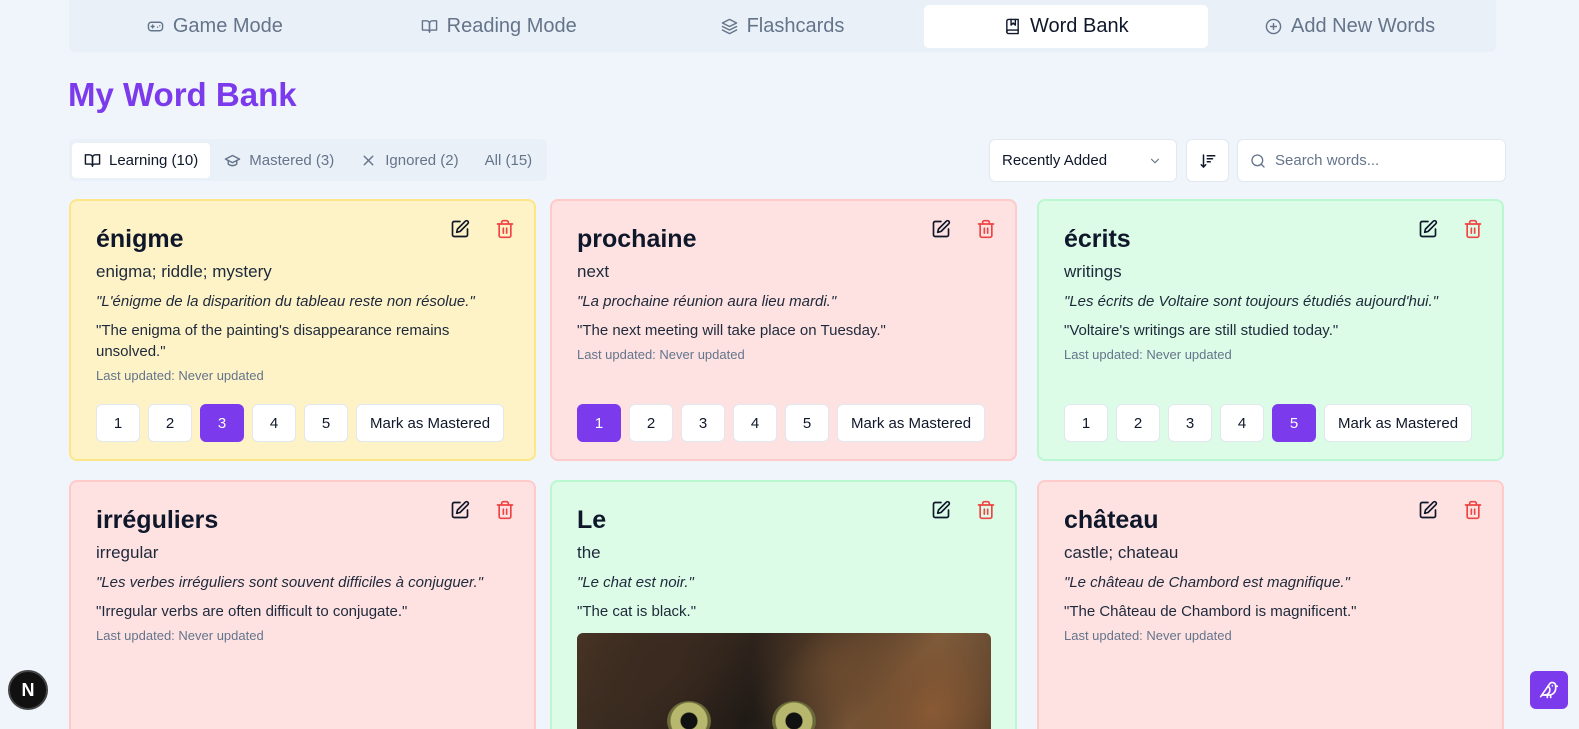 This screenshot has width=1579, height=729. I want to click on sort-direction-button, so click(1207, 160).